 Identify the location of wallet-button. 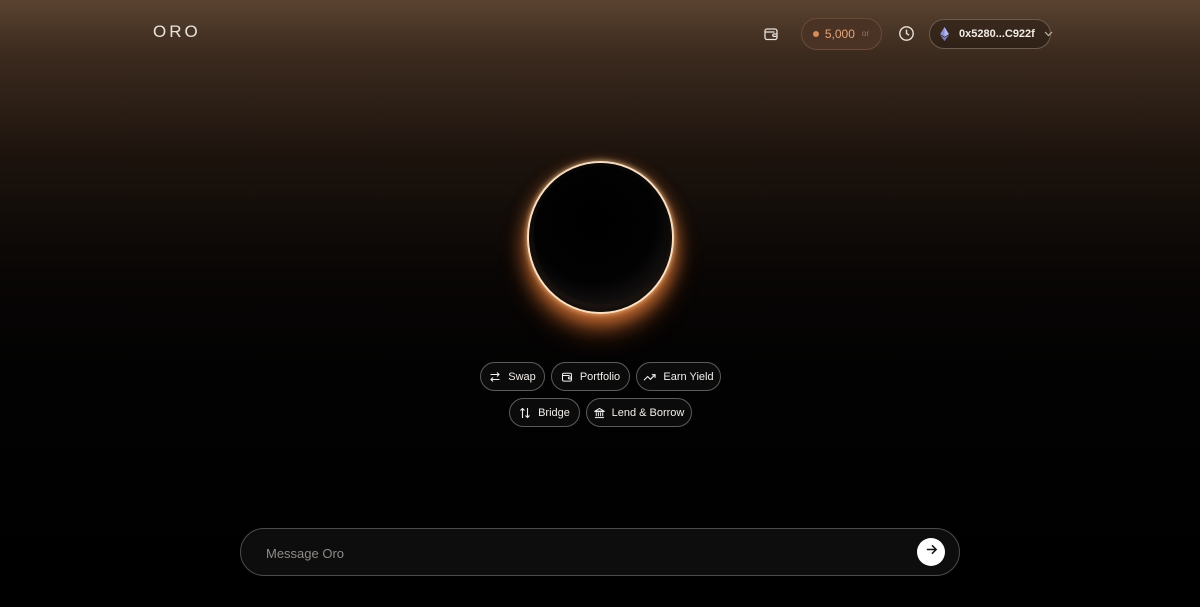
(771, 34).